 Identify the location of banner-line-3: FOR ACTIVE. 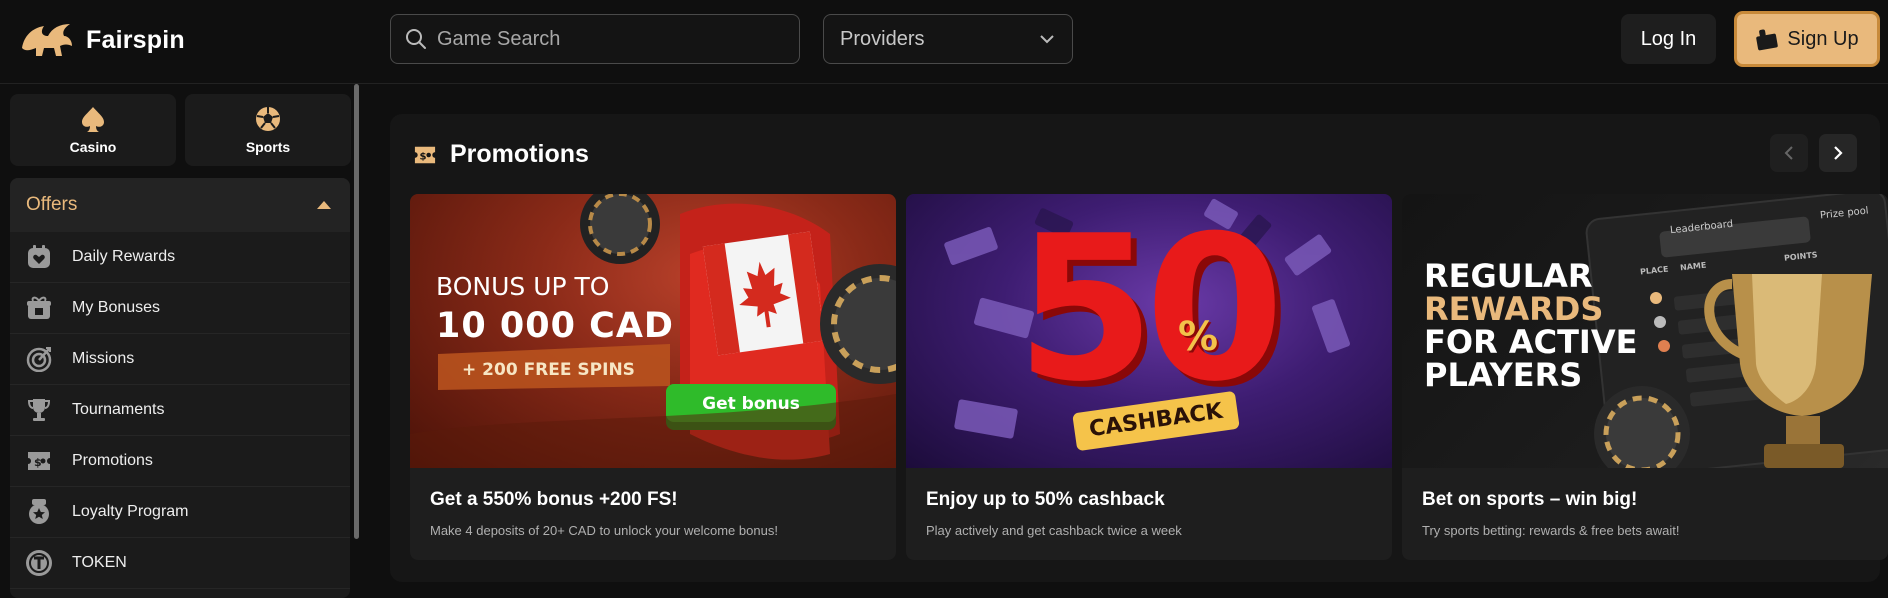
(1531, 342).